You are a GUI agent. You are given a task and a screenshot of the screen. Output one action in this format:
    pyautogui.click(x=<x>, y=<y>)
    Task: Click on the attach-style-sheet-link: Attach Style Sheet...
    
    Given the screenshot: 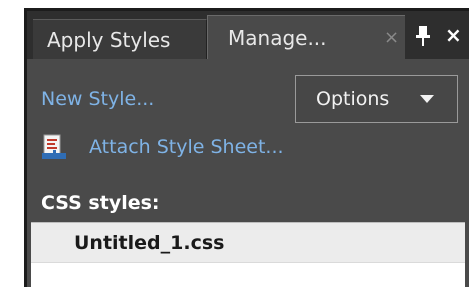 What is the action you would take?
    pyautogui.click(x=186, y=147)
    